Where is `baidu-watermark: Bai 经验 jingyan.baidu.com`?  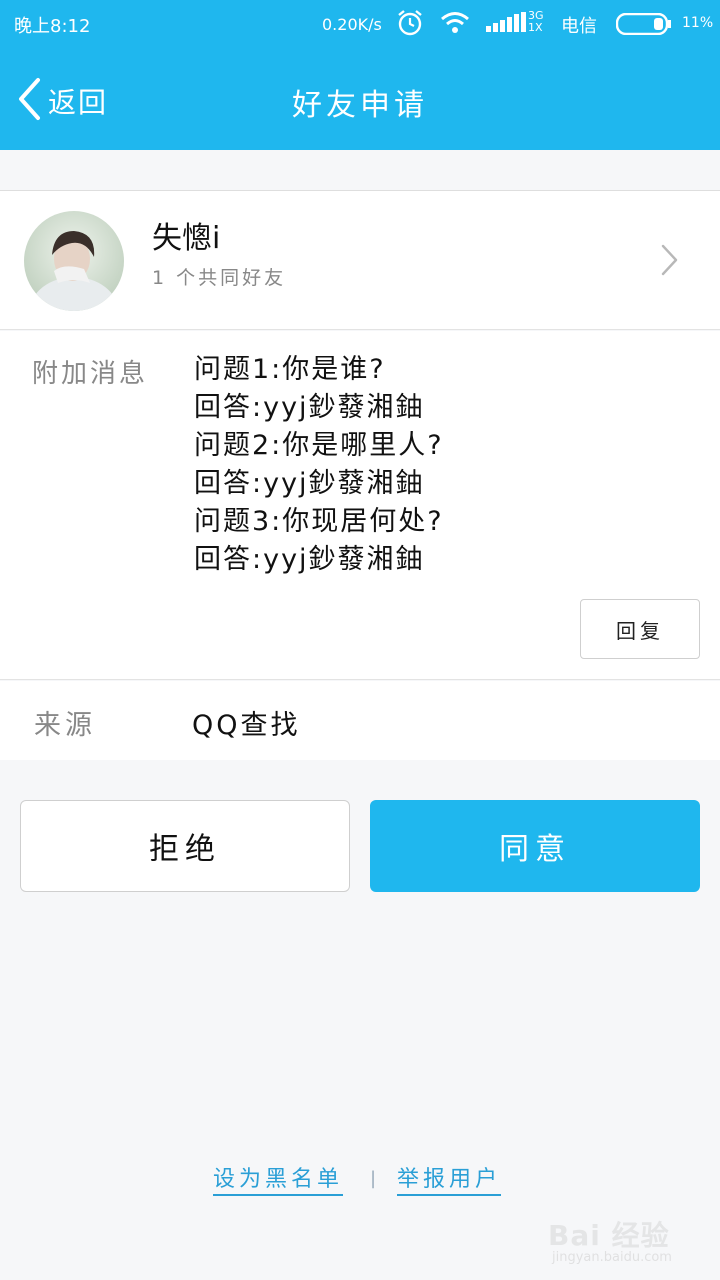
baidu-watermark: Bai 经验 jingyan.baidu.com is located at coordinates (618, 1242).